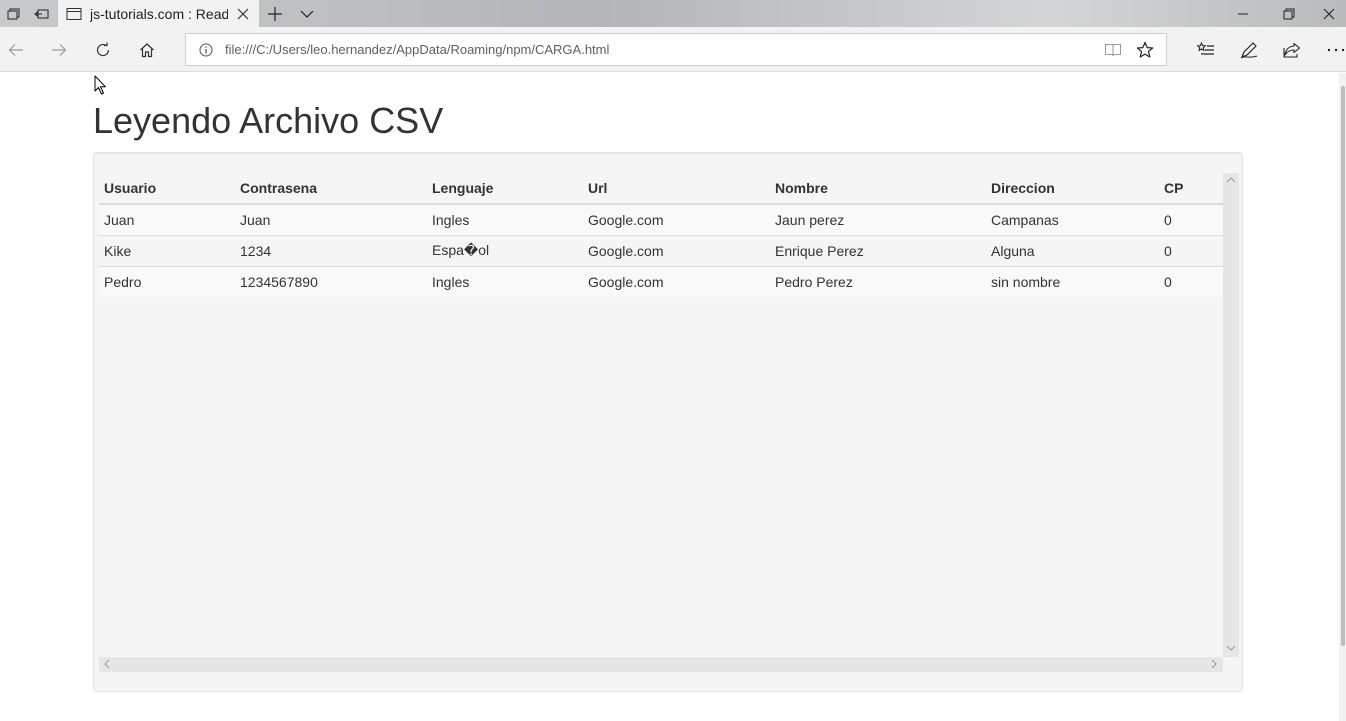  What do you see at coordinates (331, 250) in the screenshot?
I see `table-cell: 1234` at bounding box center [331, 250].